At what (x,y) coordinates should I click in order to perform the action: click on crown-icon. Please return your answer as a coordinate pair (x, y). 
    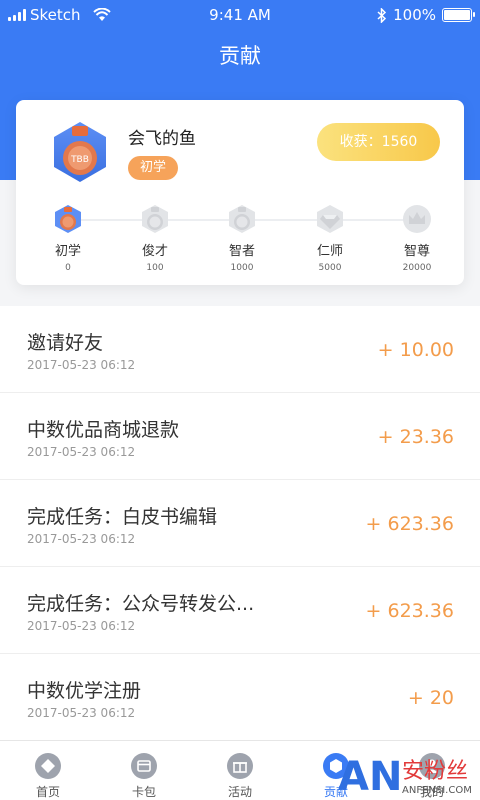
    Looking at the image, I should click on (417, 219).